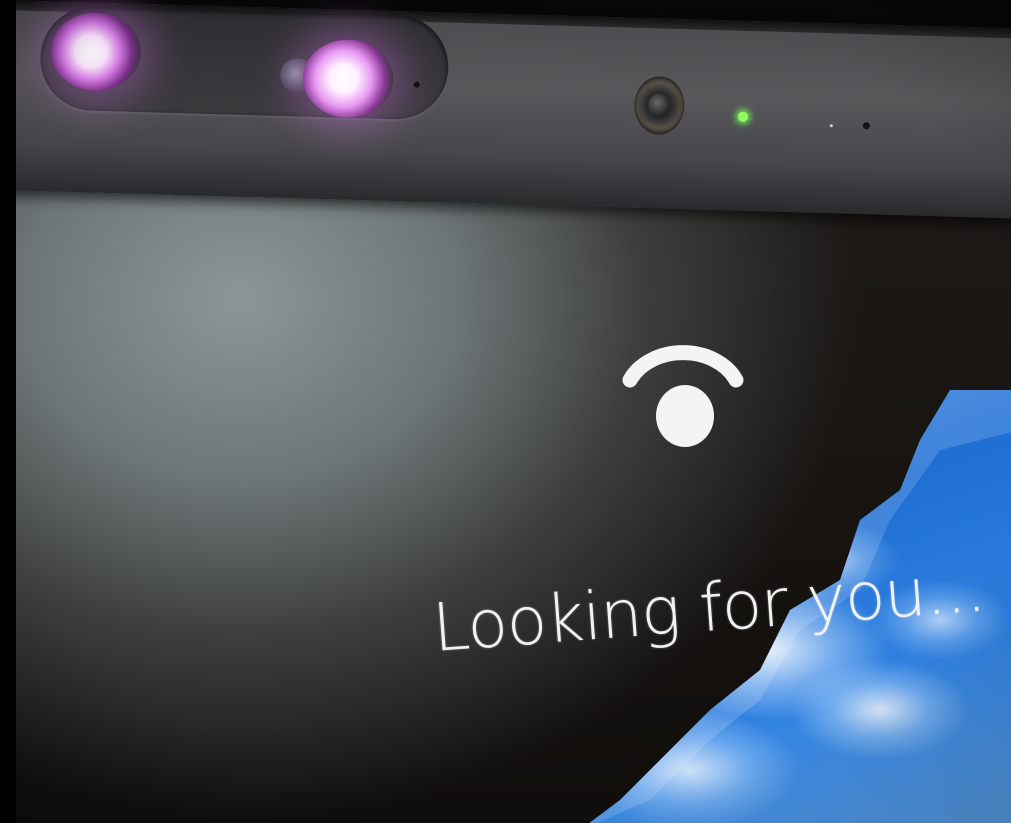  What do you see at coordinates (685, 416) in the screenshot?
I see `recognition-dot` at bounding box center [685, 416].